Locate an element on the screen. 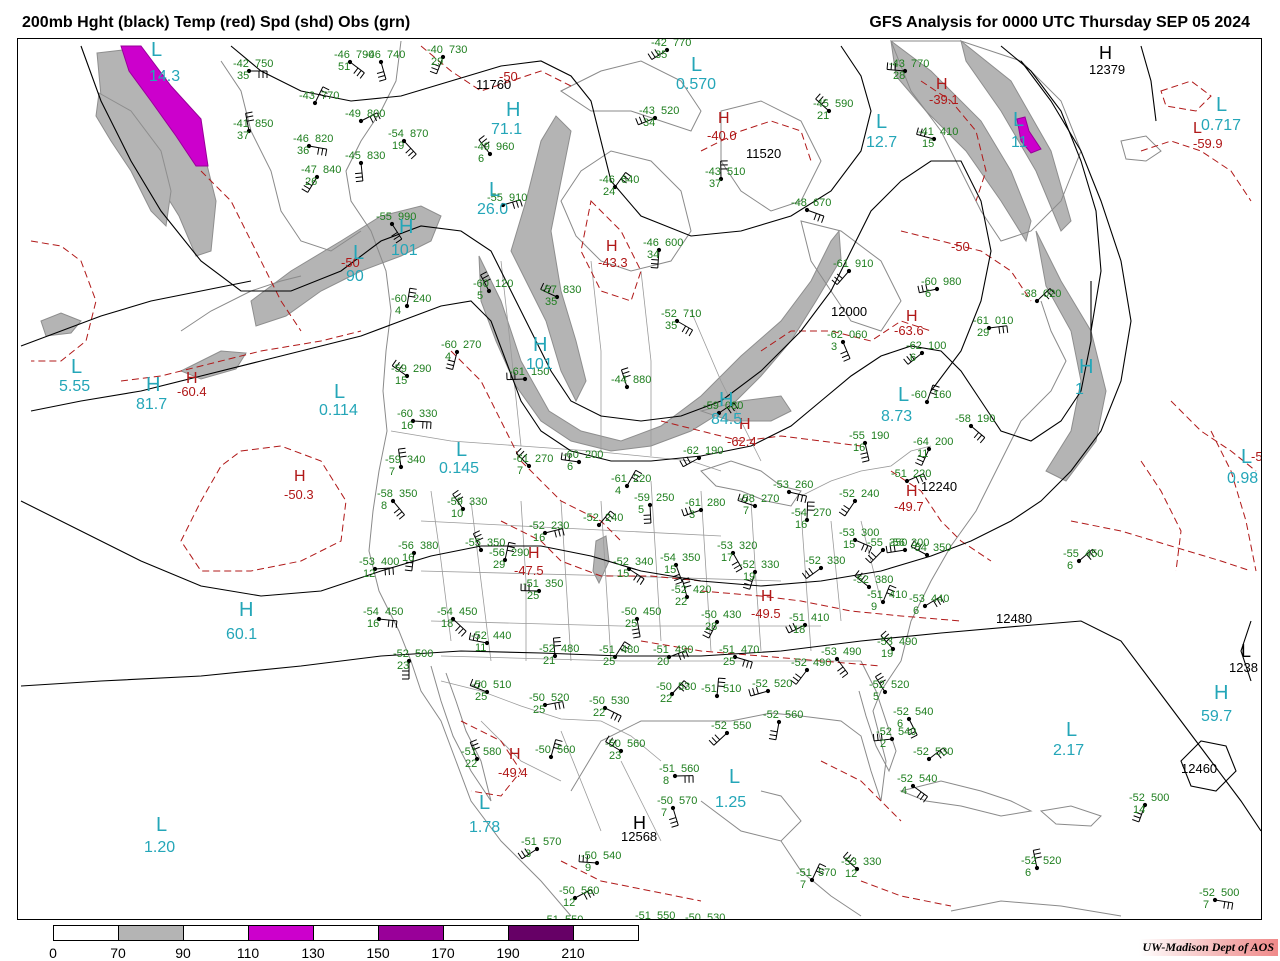 The height and width of the screenshot is (961, 1280). obs-dewpoint: 2 is located at coordinates (883, 744).